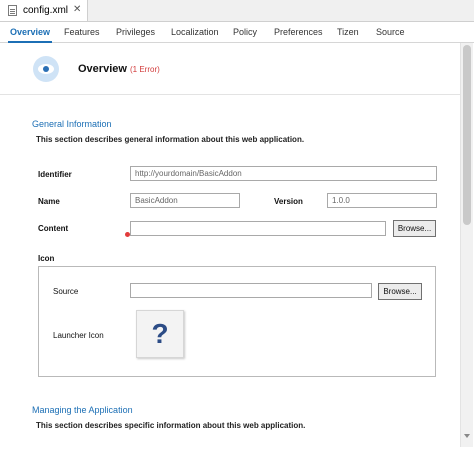 This screenshot has width=474, height=449. What do you see at coordinates (49, 201) in the screenshot?
I see `name-label: Name` at bounding box center [49, 201].